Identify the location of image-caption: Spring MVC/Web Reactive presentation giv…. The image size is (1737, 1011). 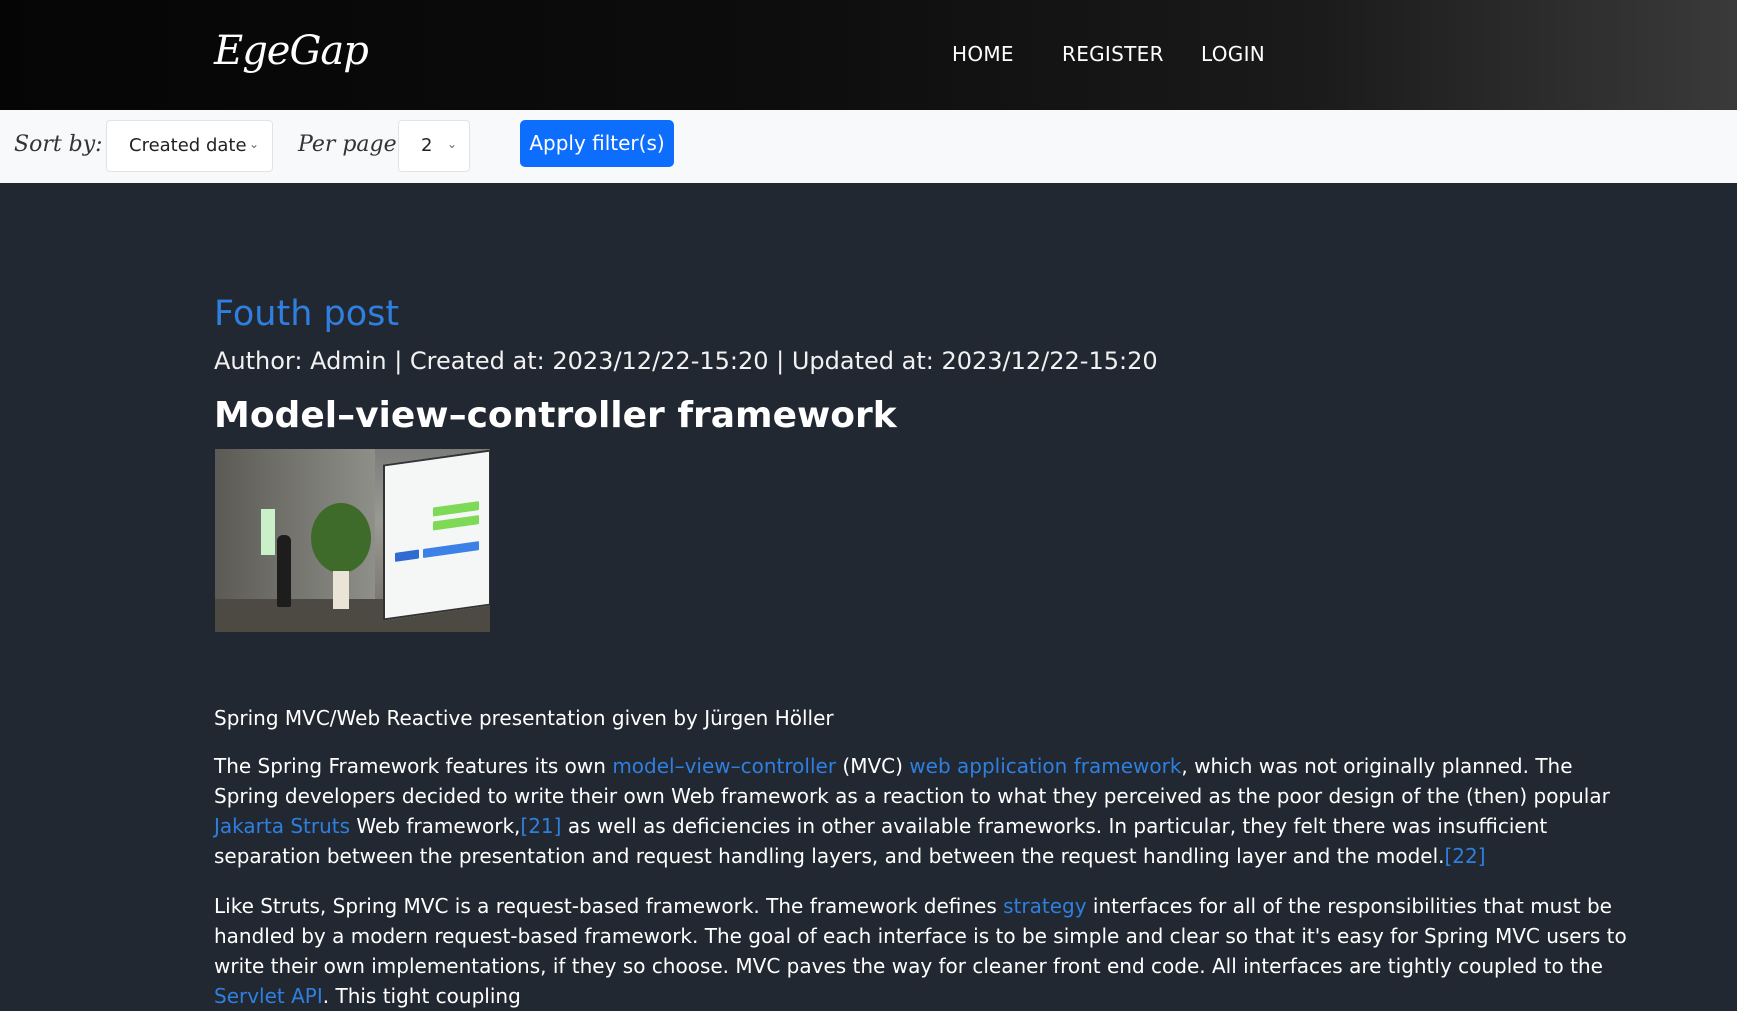
(524, 718).